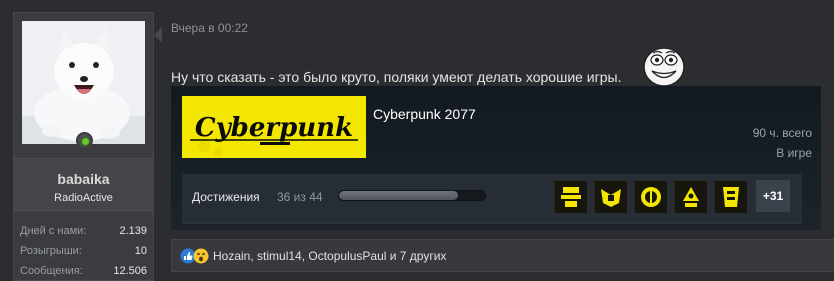  I want to click on more-achievements-badge: +31, so click(773, 196).